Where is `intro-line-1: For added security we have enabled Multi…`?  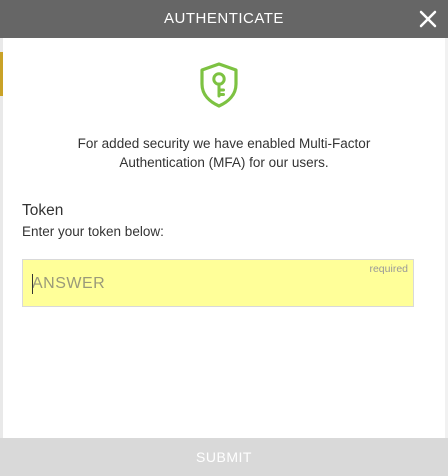
intro-line-1: For added security we have enabled Multi… is located at coordinates (224, 143).